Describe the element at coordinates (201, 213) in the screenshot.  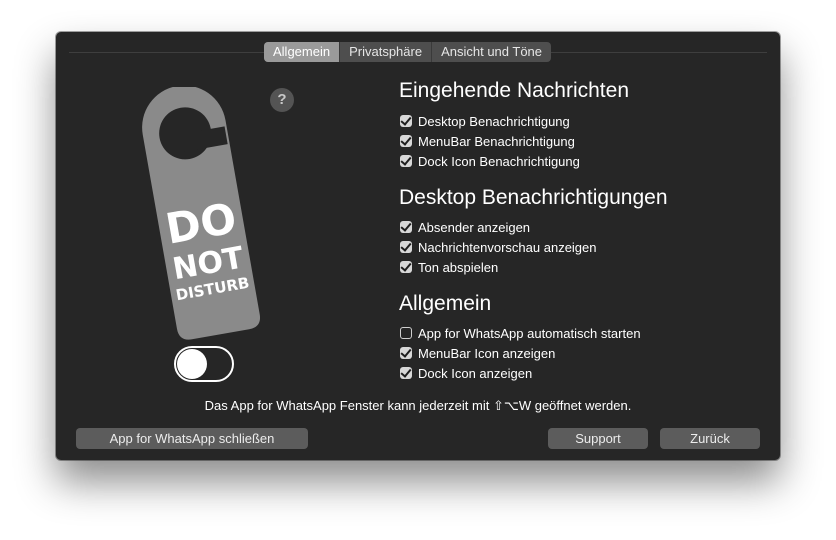
I see `do-not-disturb-hanger-icon: DO NOT DISTURB` at that location.